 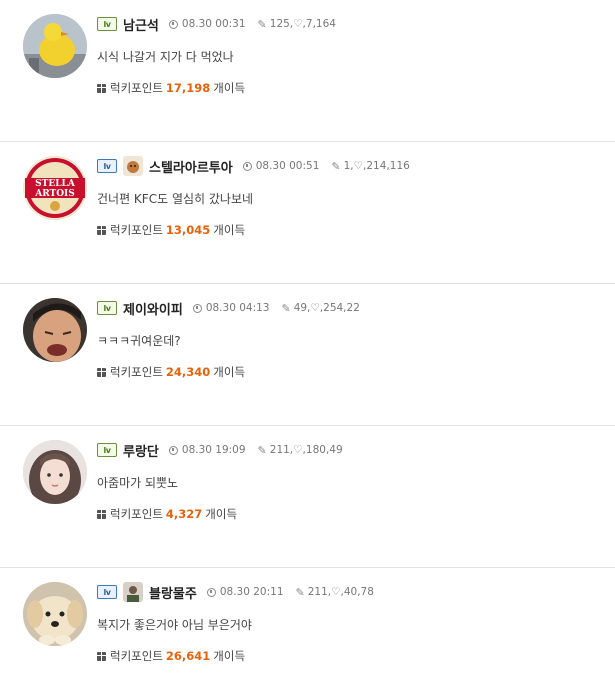 What do you see at coordinates (133, 166) in the screenshot?
I see `dog-mini-avatar-icon` at bounding box center [133, 166].